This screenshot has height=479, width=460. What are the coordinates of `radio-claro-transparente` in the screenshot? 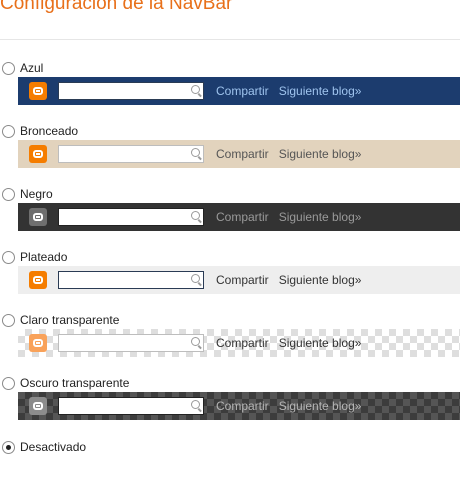 It's located at (8, 320).